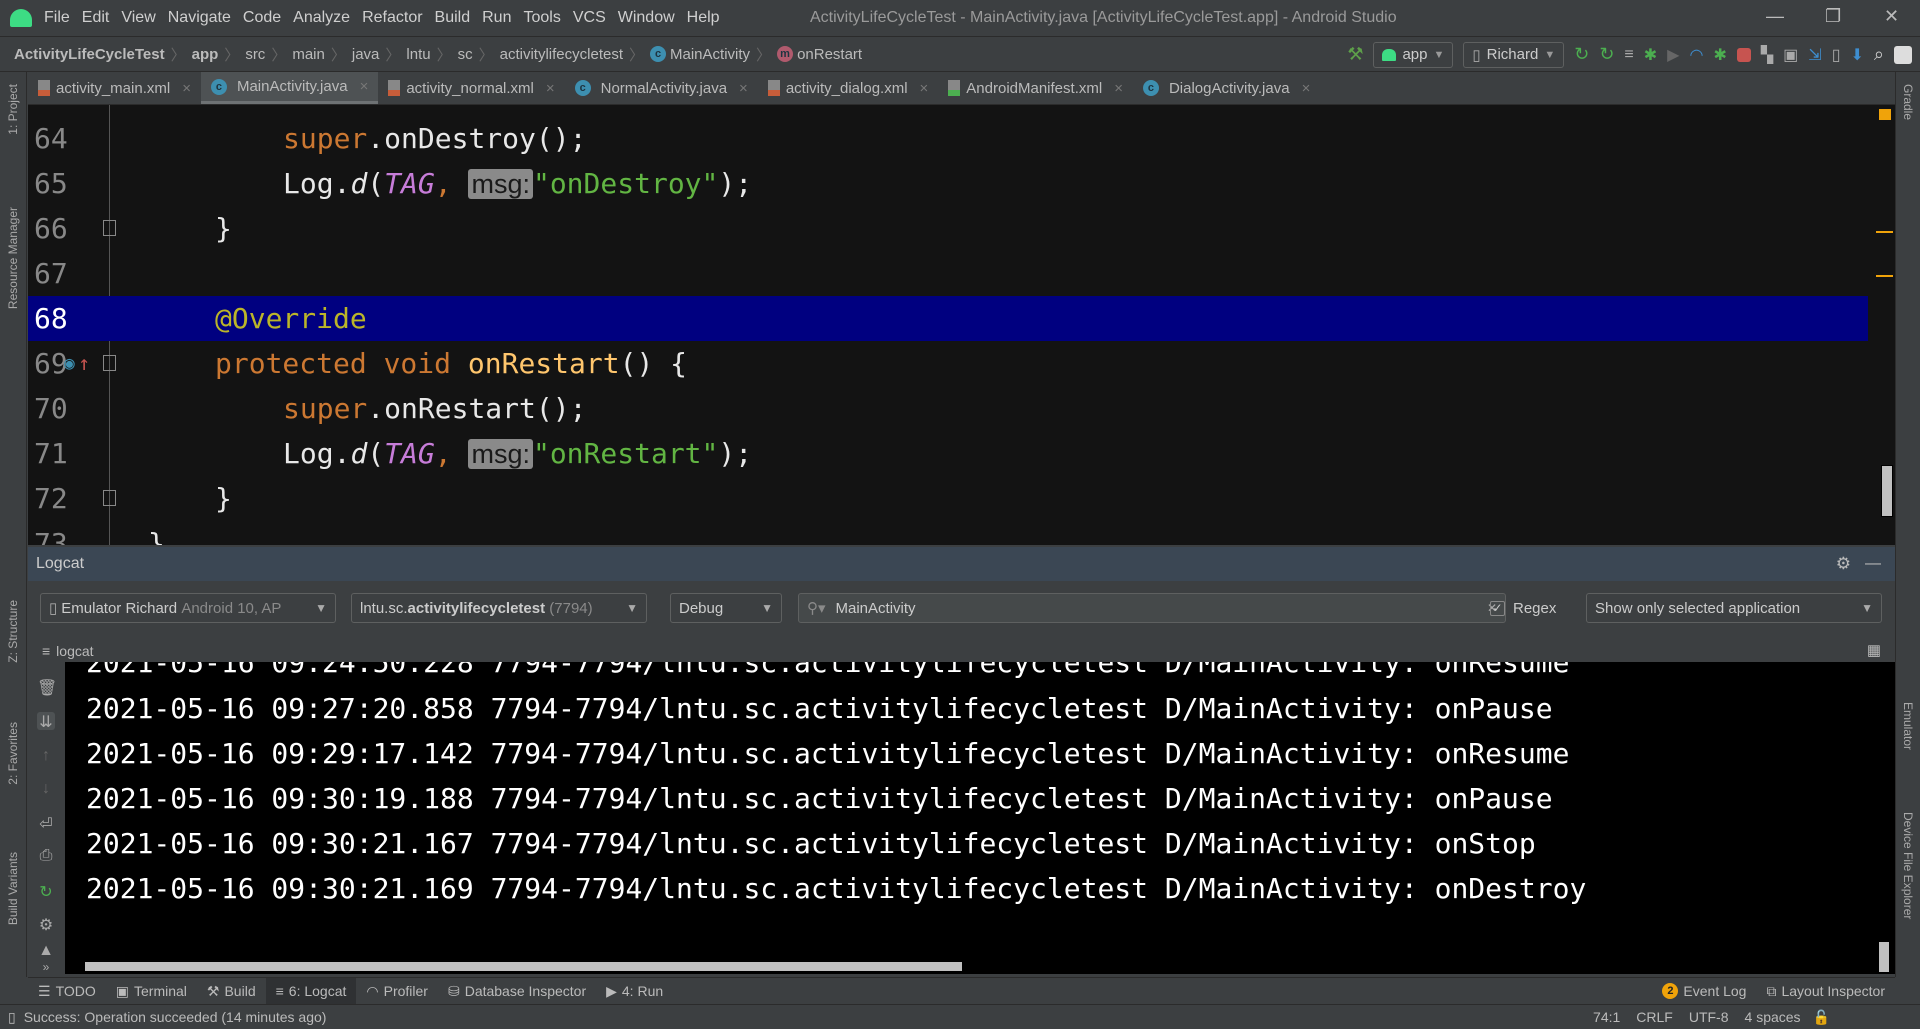 The image size is (1920, 1029). Describe the element at coordinates (151, 991) in the screenshot. I see `terminal-tool-button: ▣ Terminal` at that location.